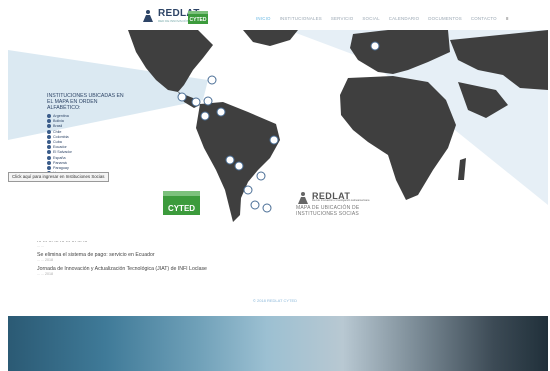 The image size is (550, 371). Describe the element at coordinates (261, 176) in the screenshot. I see `marker-uruguay` at that location.